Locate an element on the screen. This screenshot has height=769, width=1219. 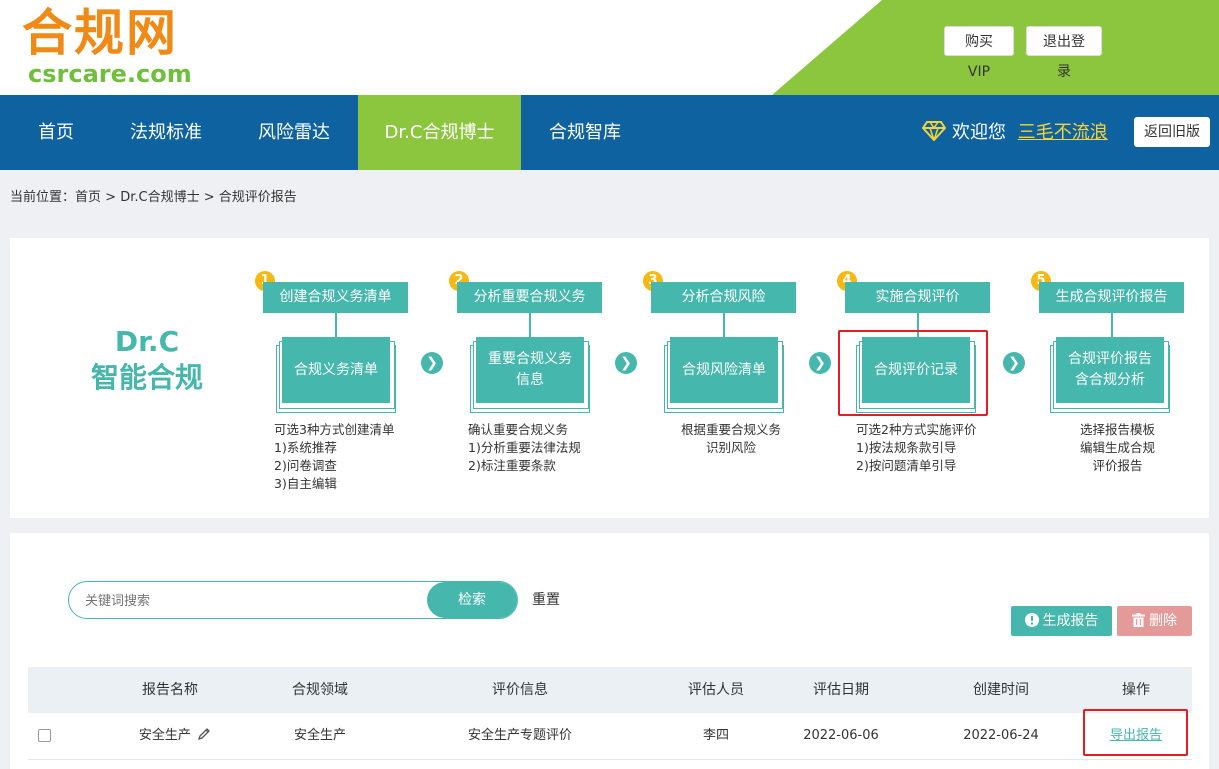
report-name-cell: 安全生产 is located at coordinates (175, 736).